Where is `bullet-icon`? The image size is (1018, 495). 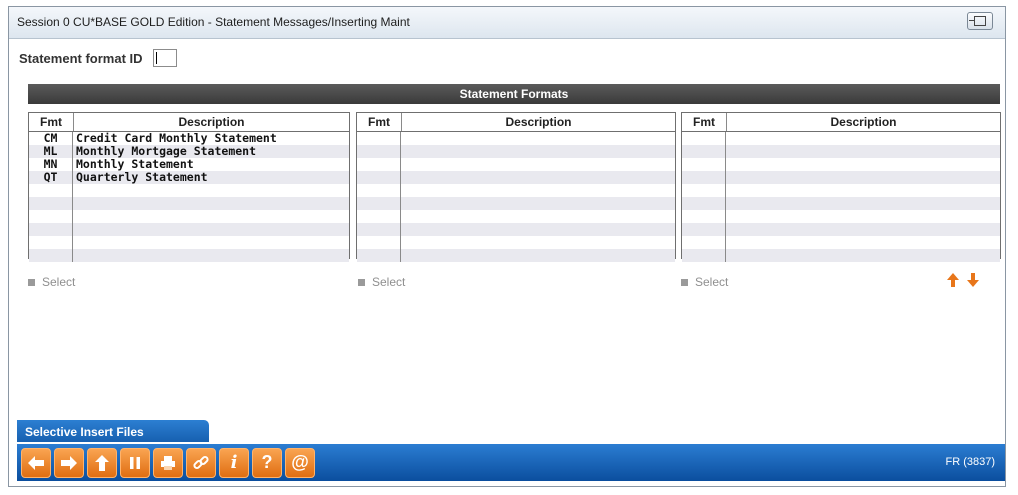
bullet-icon is located at coordinates (361, 282).